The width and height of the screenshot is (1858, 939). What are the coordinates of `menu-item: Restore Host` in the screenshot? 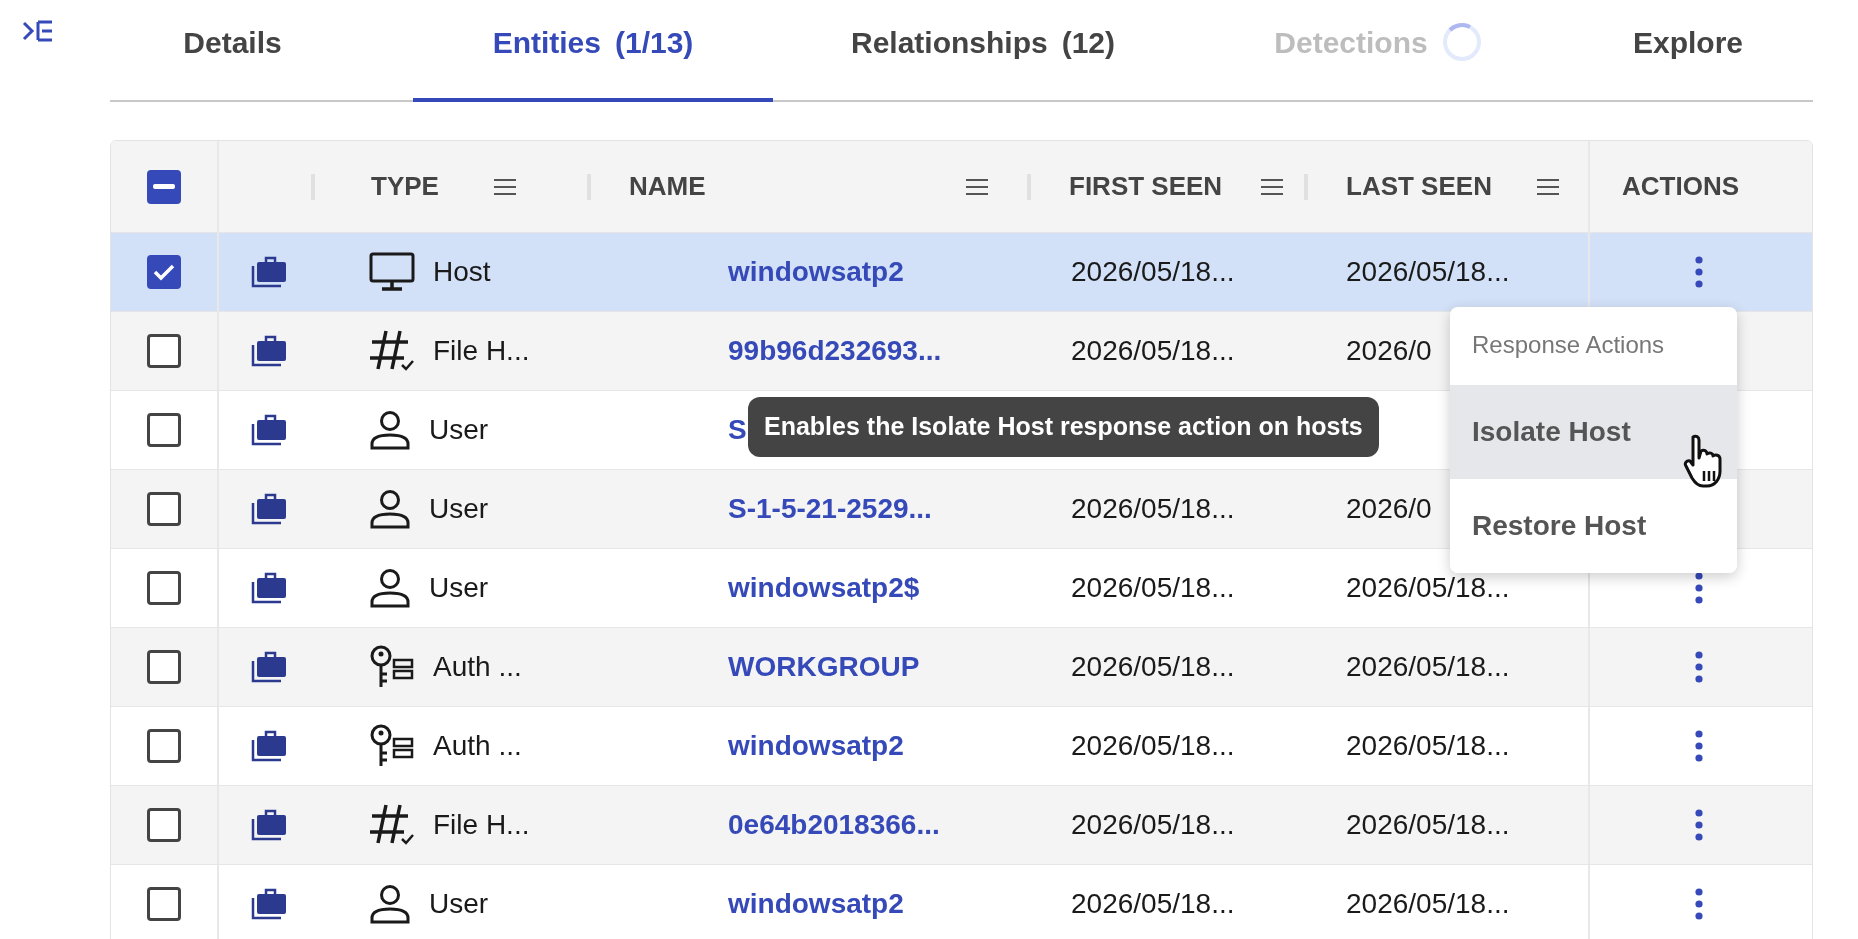 It's located at (1593, 526).